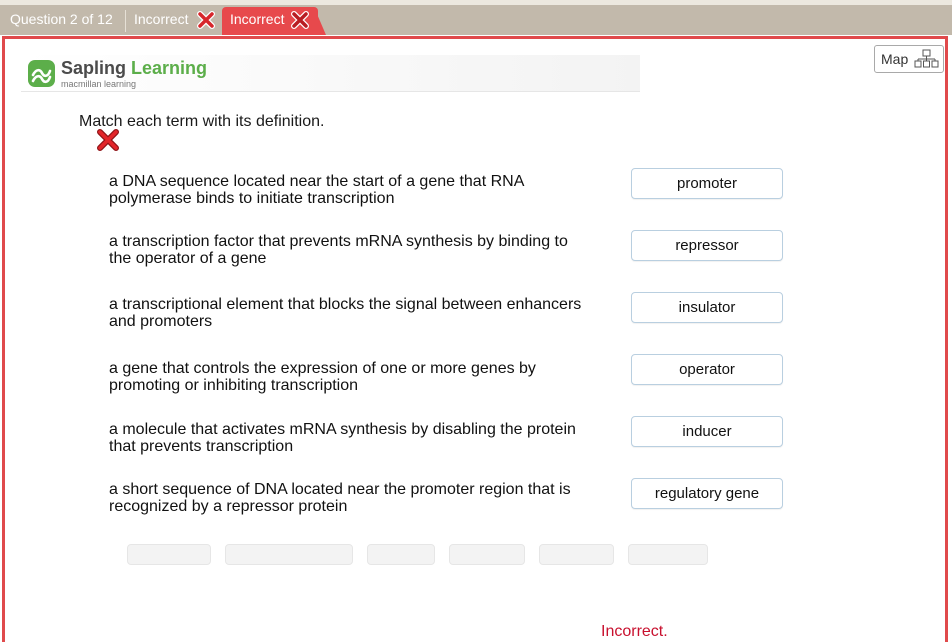 This screenshot has height=642, width=952. I want to click on attempt-tab-current-label: Incorrect, so click(257, 19).